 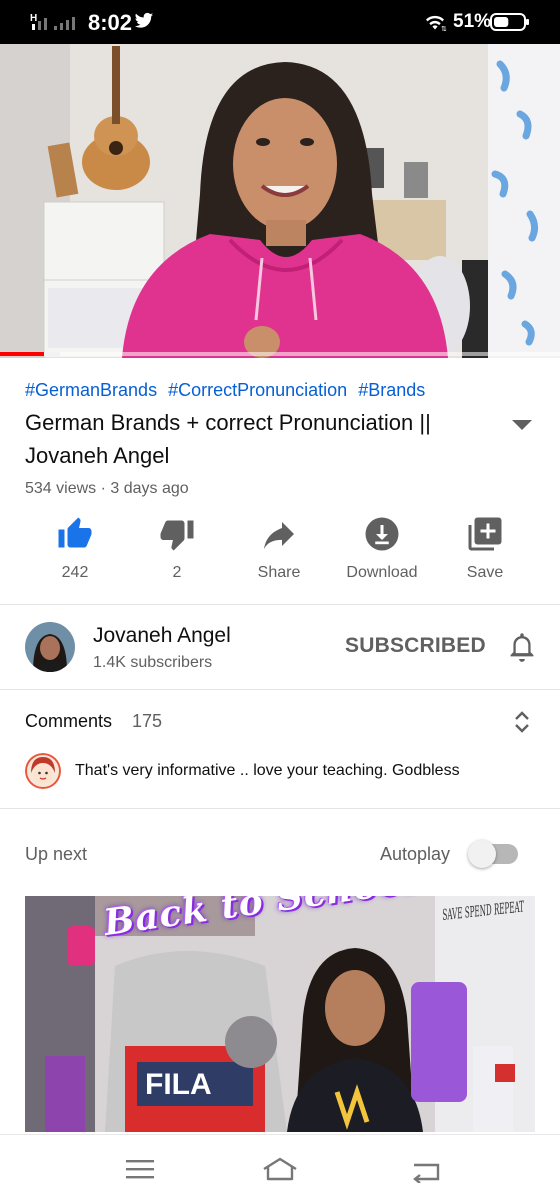 I want to click on comments-count: 175, so click(x=147, y=721).